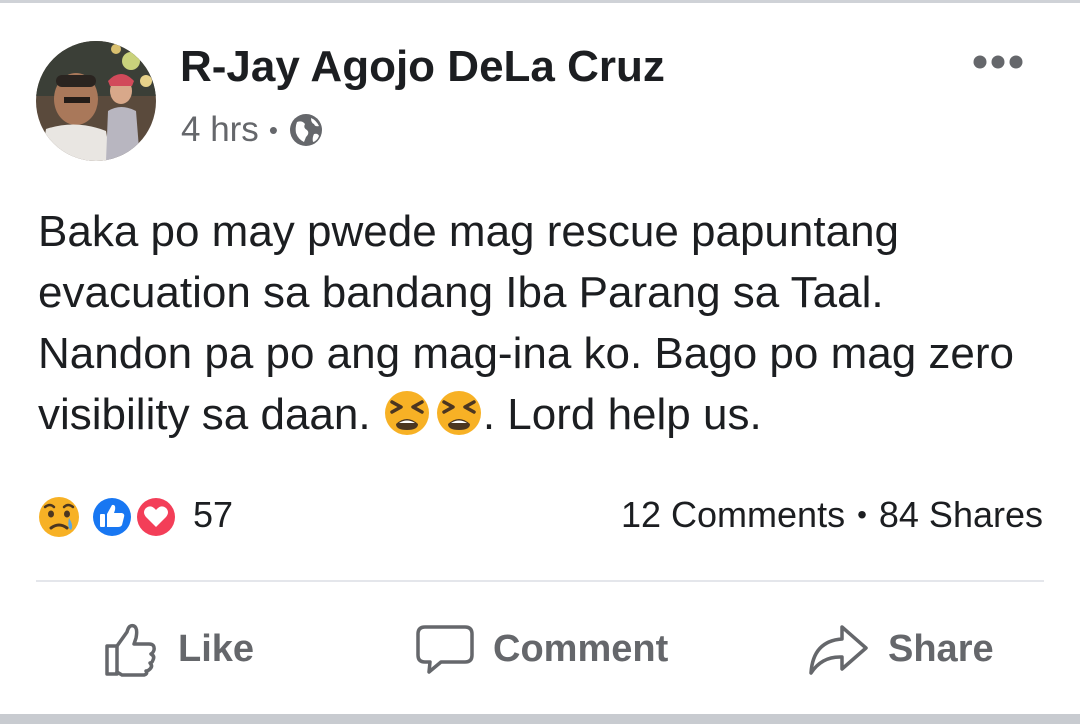 The height and width of the screenshot is (724, 1080). What do you see at coordinates (96, 101) in the screenshot?
I see `avatar` at bounding box center [96, 101].